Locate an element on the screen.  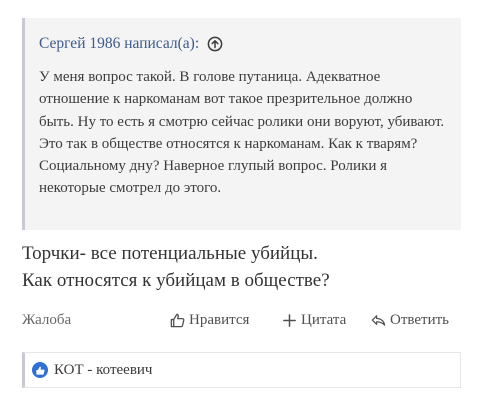
quote-label: Цитата is located at coordinates (324, 320).